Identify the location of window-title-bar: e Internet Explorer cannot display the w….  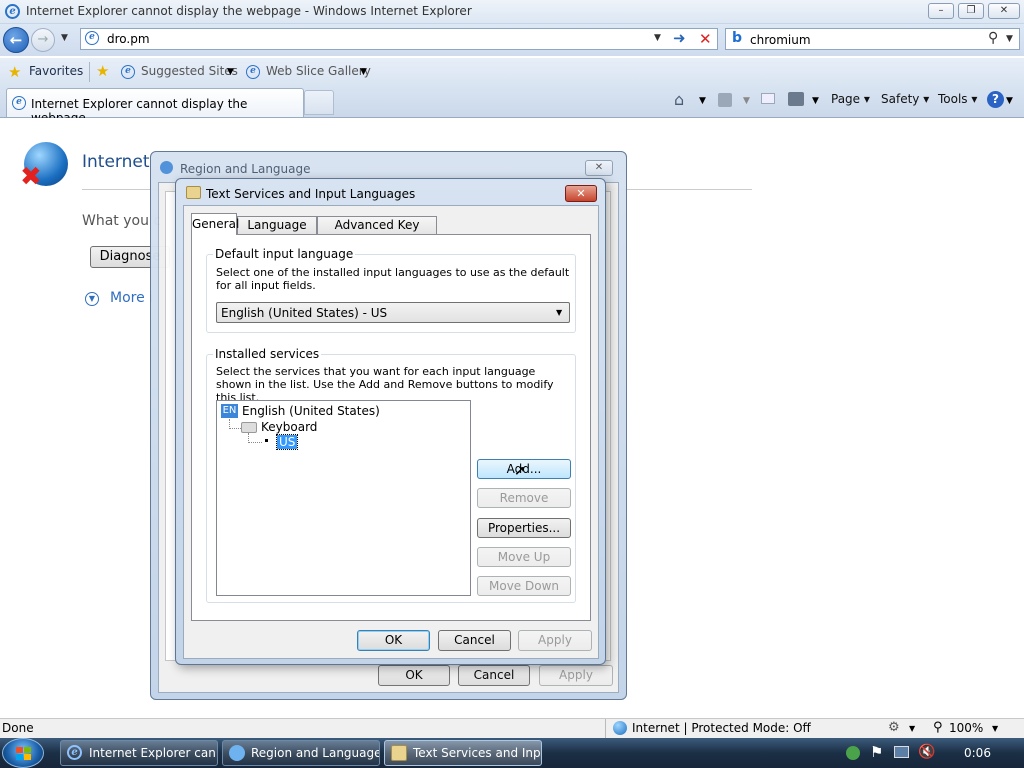
(512, 12).